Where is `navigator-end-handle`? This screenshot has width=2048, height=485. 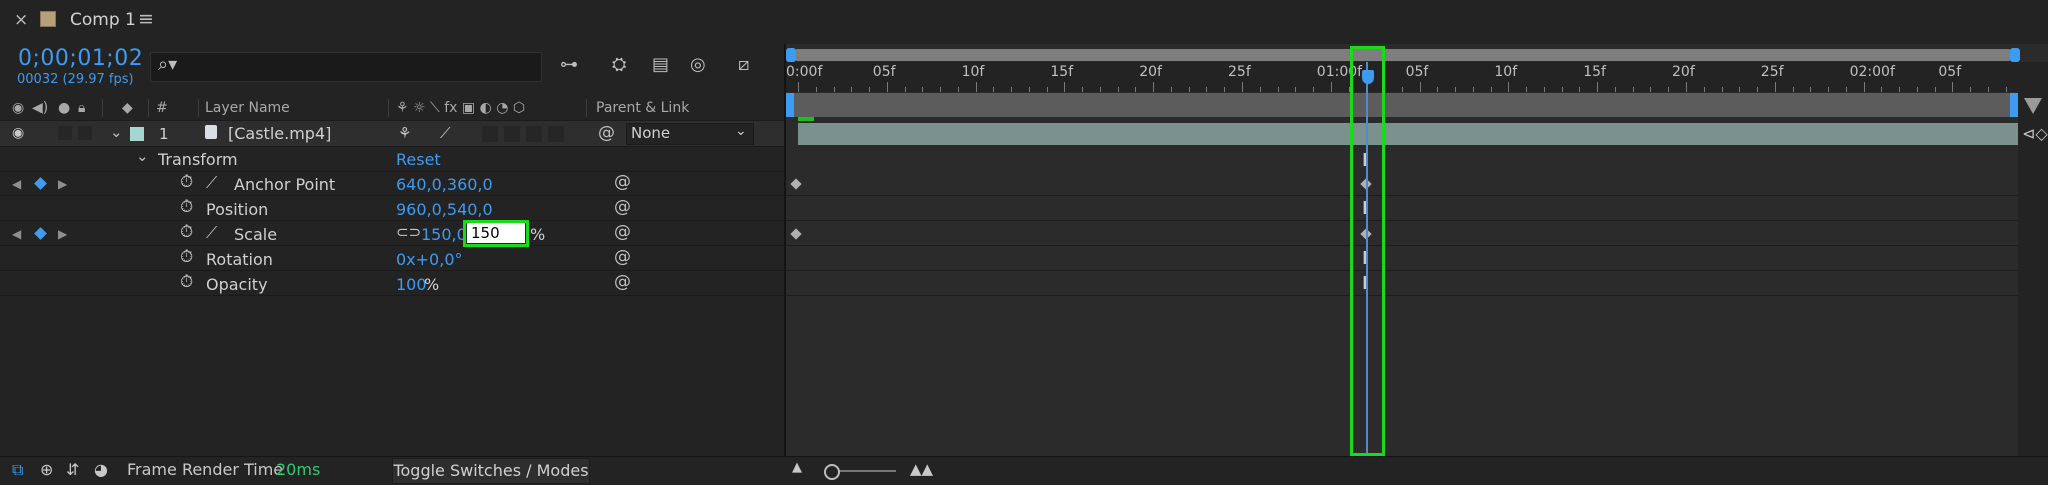
navigator-end-handle is located at coordinates (2015, 55).